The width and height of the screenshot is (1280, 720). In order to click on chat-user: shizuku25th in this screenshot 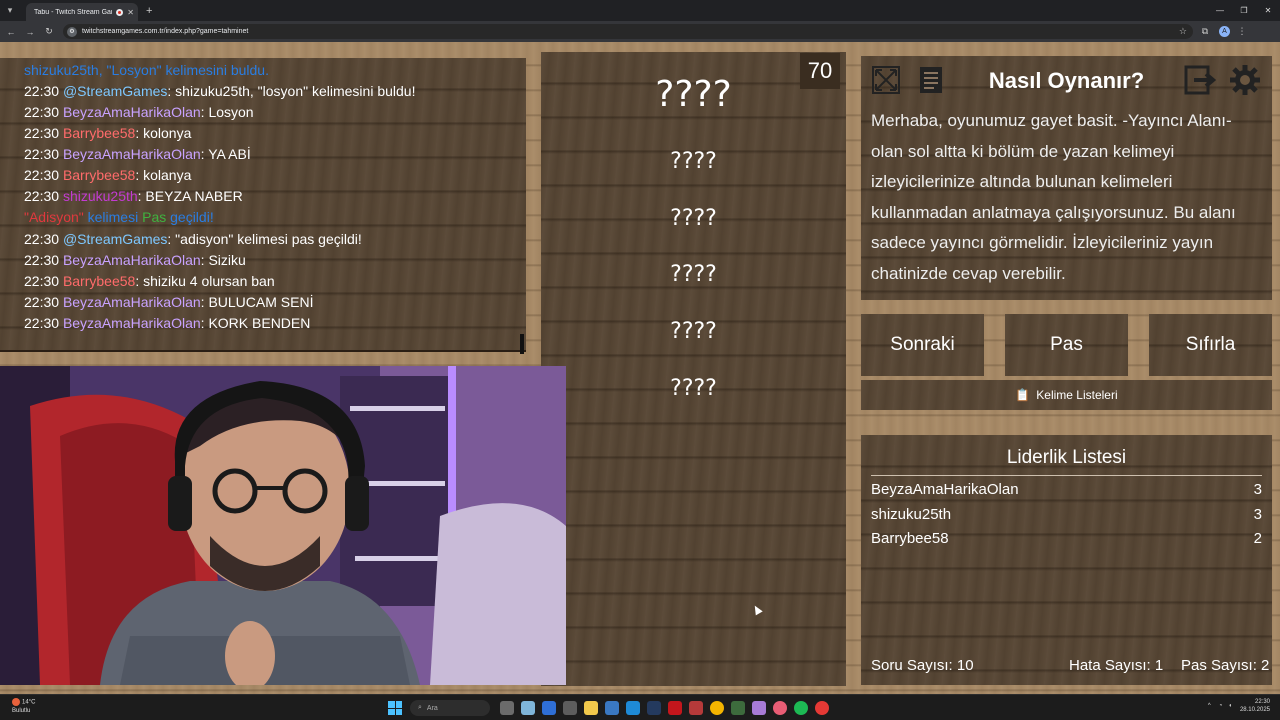, I will do `click(61, 70)`.